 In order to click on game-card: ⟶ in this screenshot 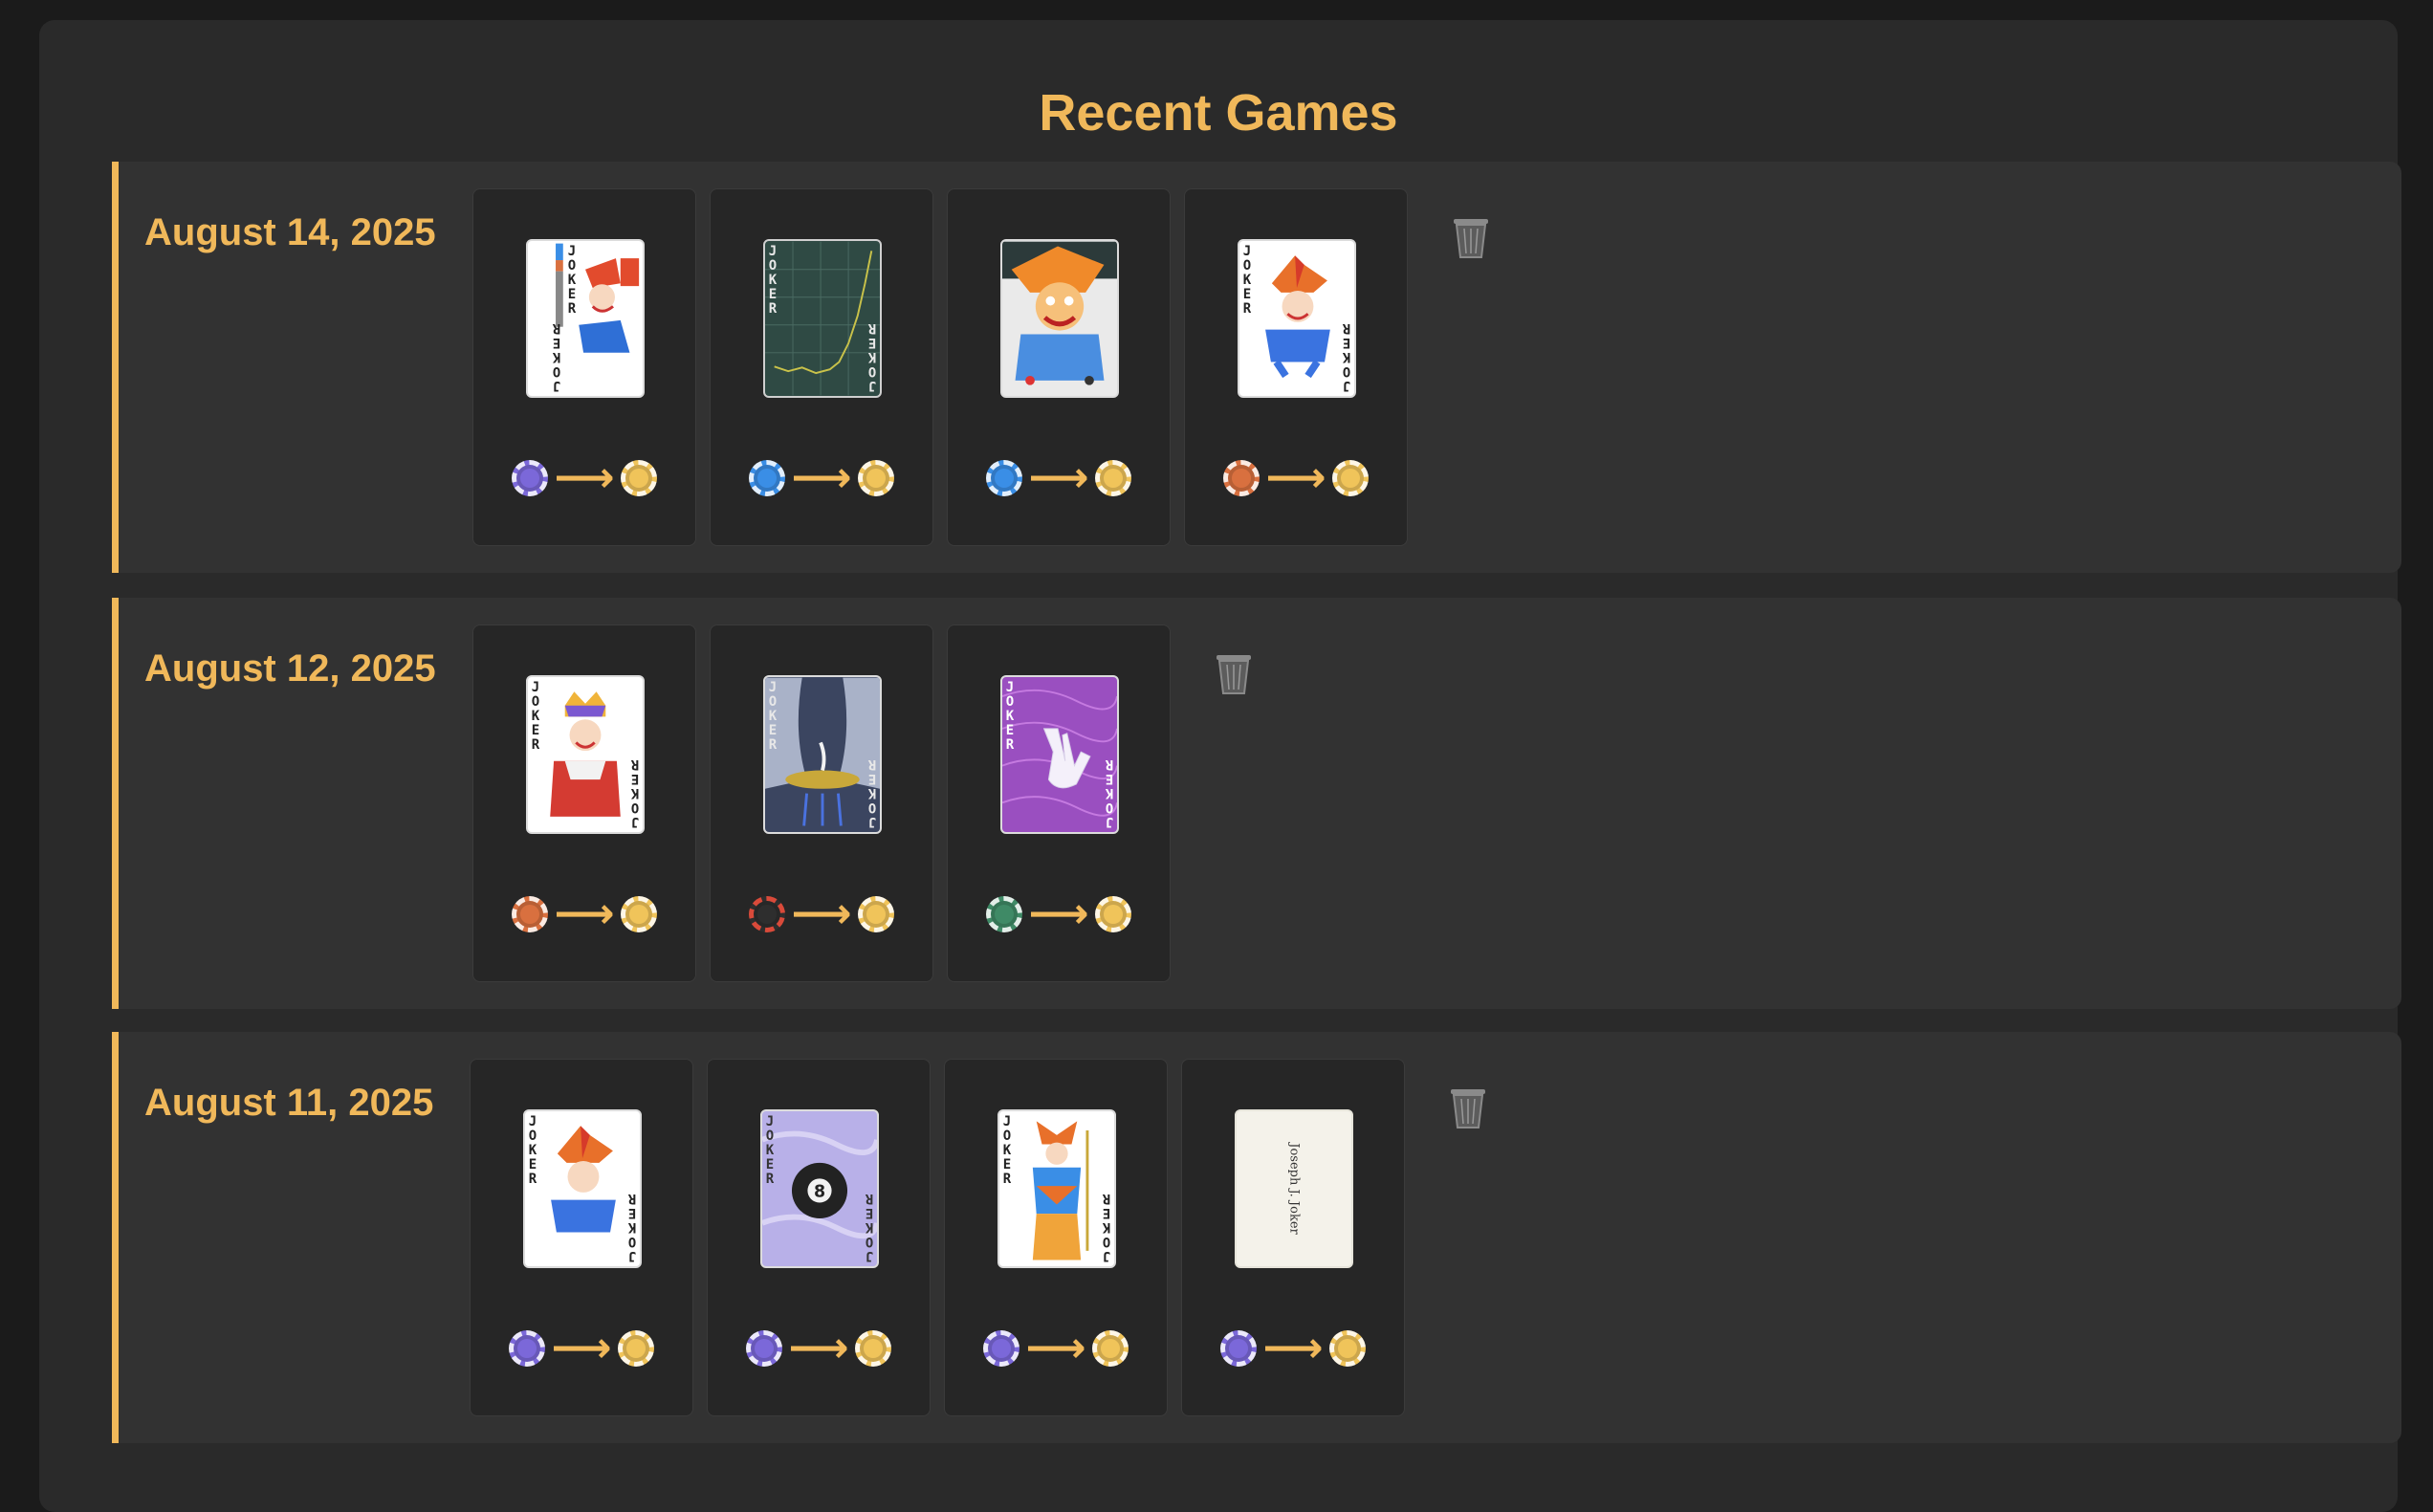, I will do `click(1059, 367)`.